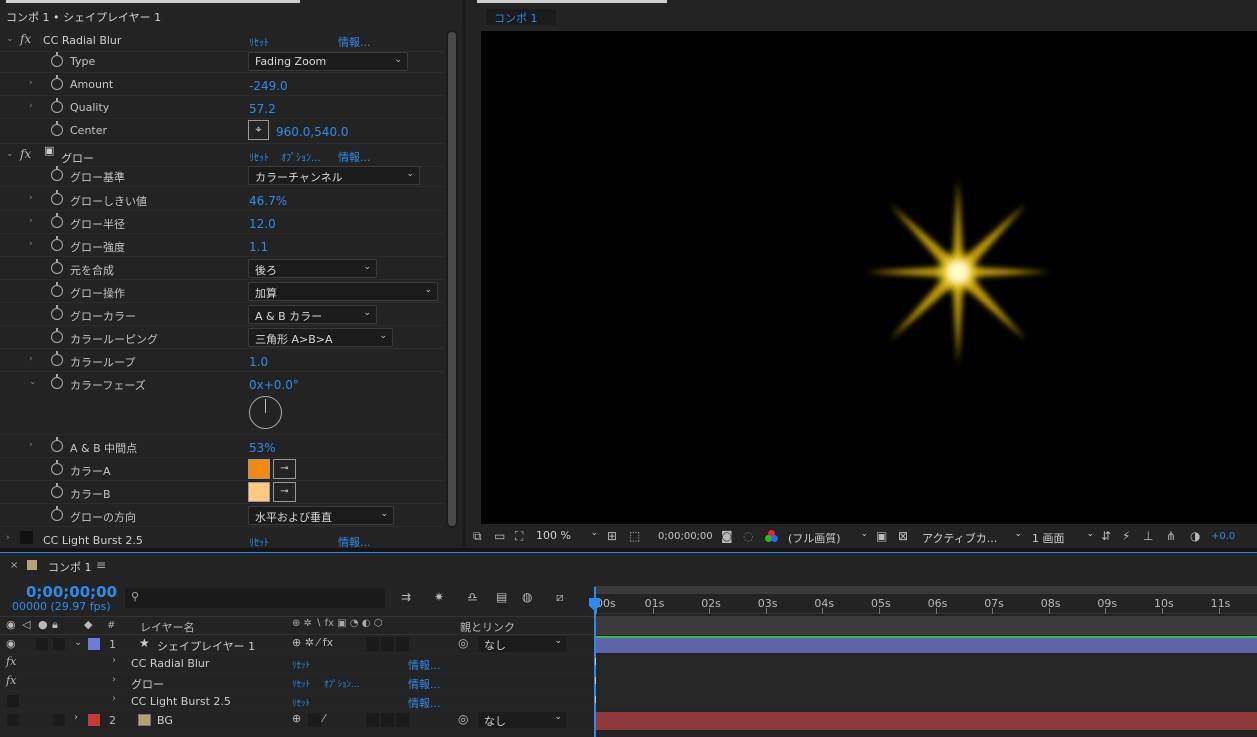 The height and width of the screenshot is (737, 1257). Describe the element at coordinates (972, 537) in the screenshot. I see `camera-view-dropdown: アクティブカ... ⌄` at that location.